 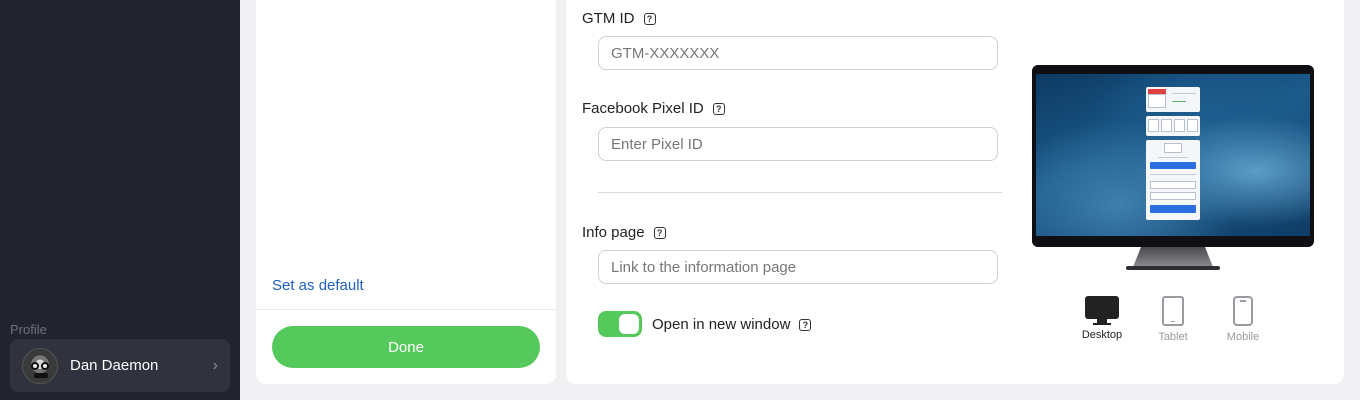 What do you see at coordinates (28, 329) in the screenshot?
I see `profile-section-label: Profile` at bounding box center [28, 329].